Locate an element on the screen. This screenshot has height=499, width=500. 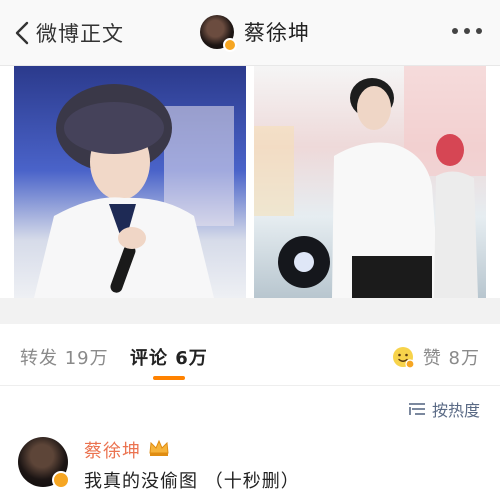
tab-repost-count: 19万 is located at coordinates (86, 358).